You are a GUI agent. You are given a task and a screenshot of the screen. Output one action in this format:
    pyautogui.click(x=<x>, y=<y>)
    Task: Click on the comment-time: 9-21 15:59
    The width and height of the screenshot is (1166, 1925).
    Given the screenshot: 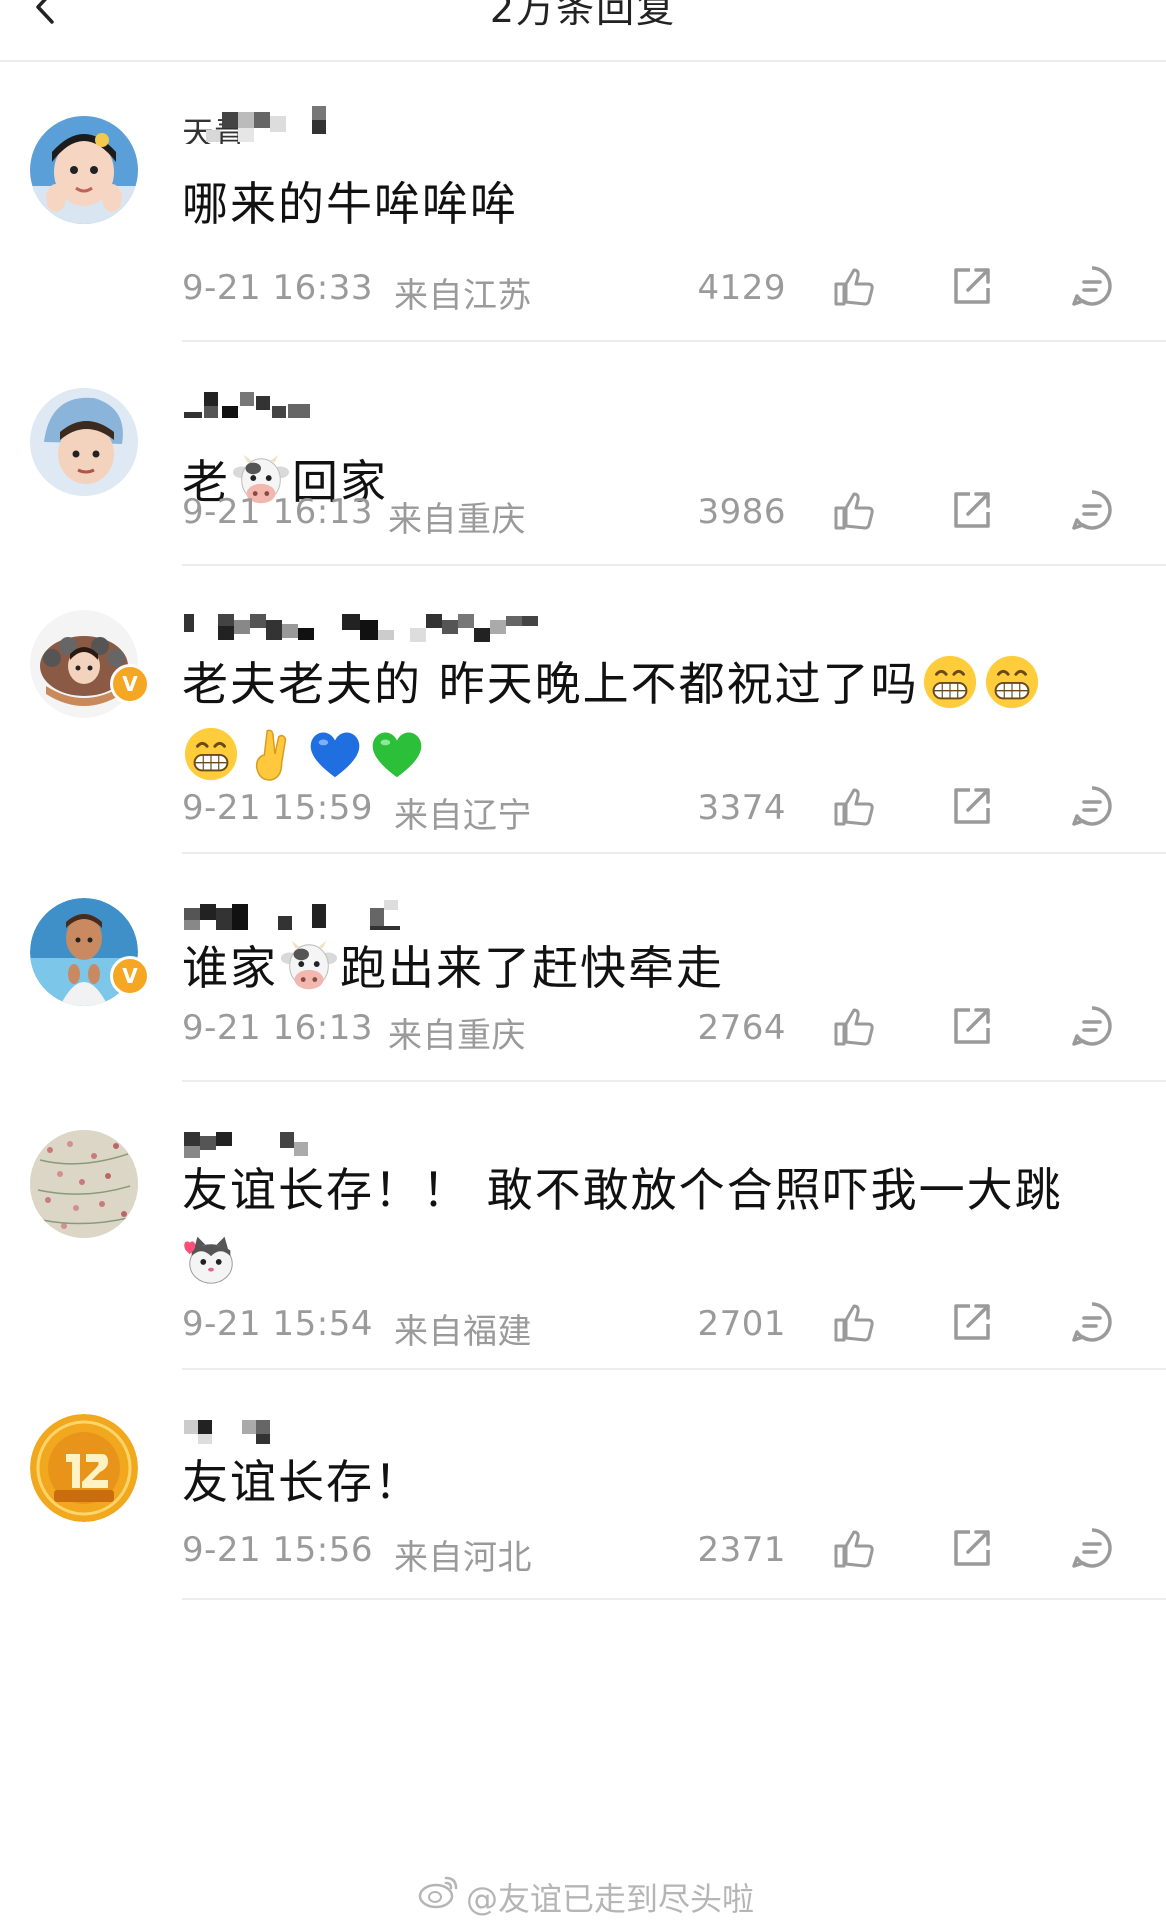 What is the action you would take?
    pyautogui.click(x=277, y=808)
    